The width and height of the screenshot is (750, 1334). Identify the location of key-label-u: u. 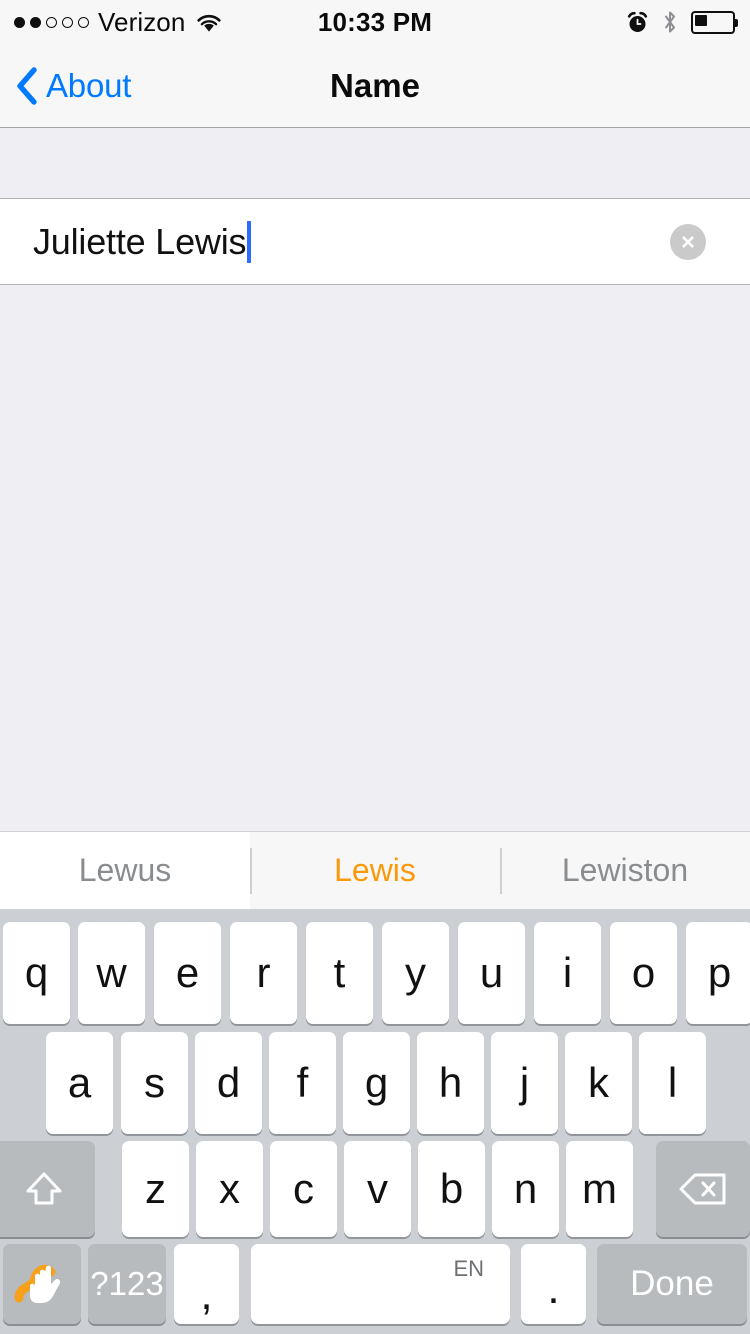
(491, 972).